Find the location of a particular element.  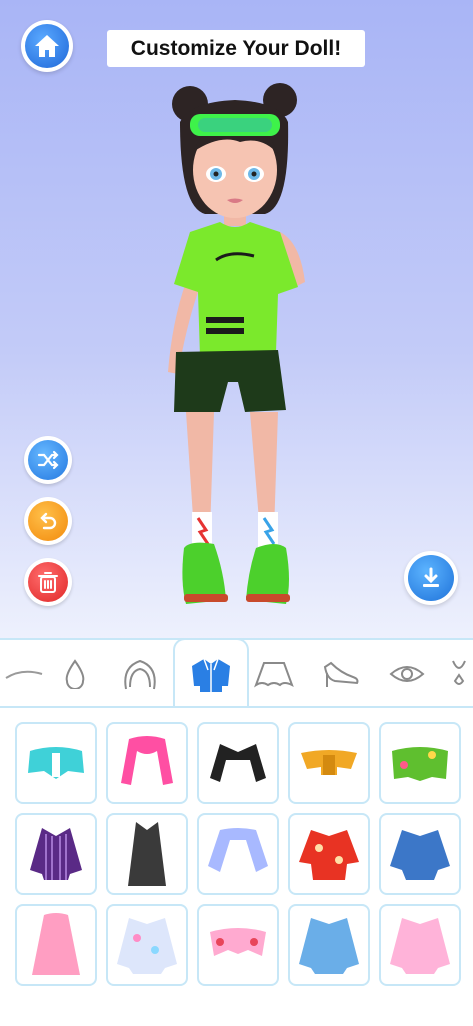

tab-hair is located at coordinates (140, 674).